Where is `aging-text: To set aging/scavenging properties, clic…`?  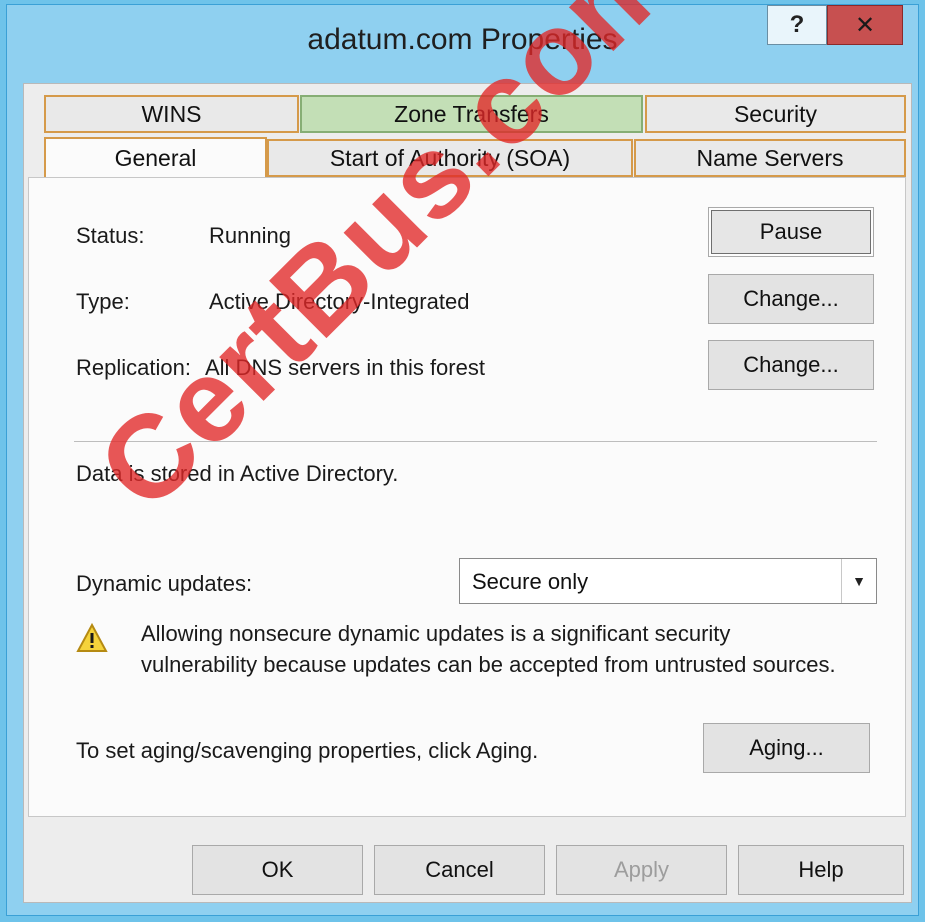
aging-text: To set aging/scavenging properties, clic… is located at coordinates (307, 750).